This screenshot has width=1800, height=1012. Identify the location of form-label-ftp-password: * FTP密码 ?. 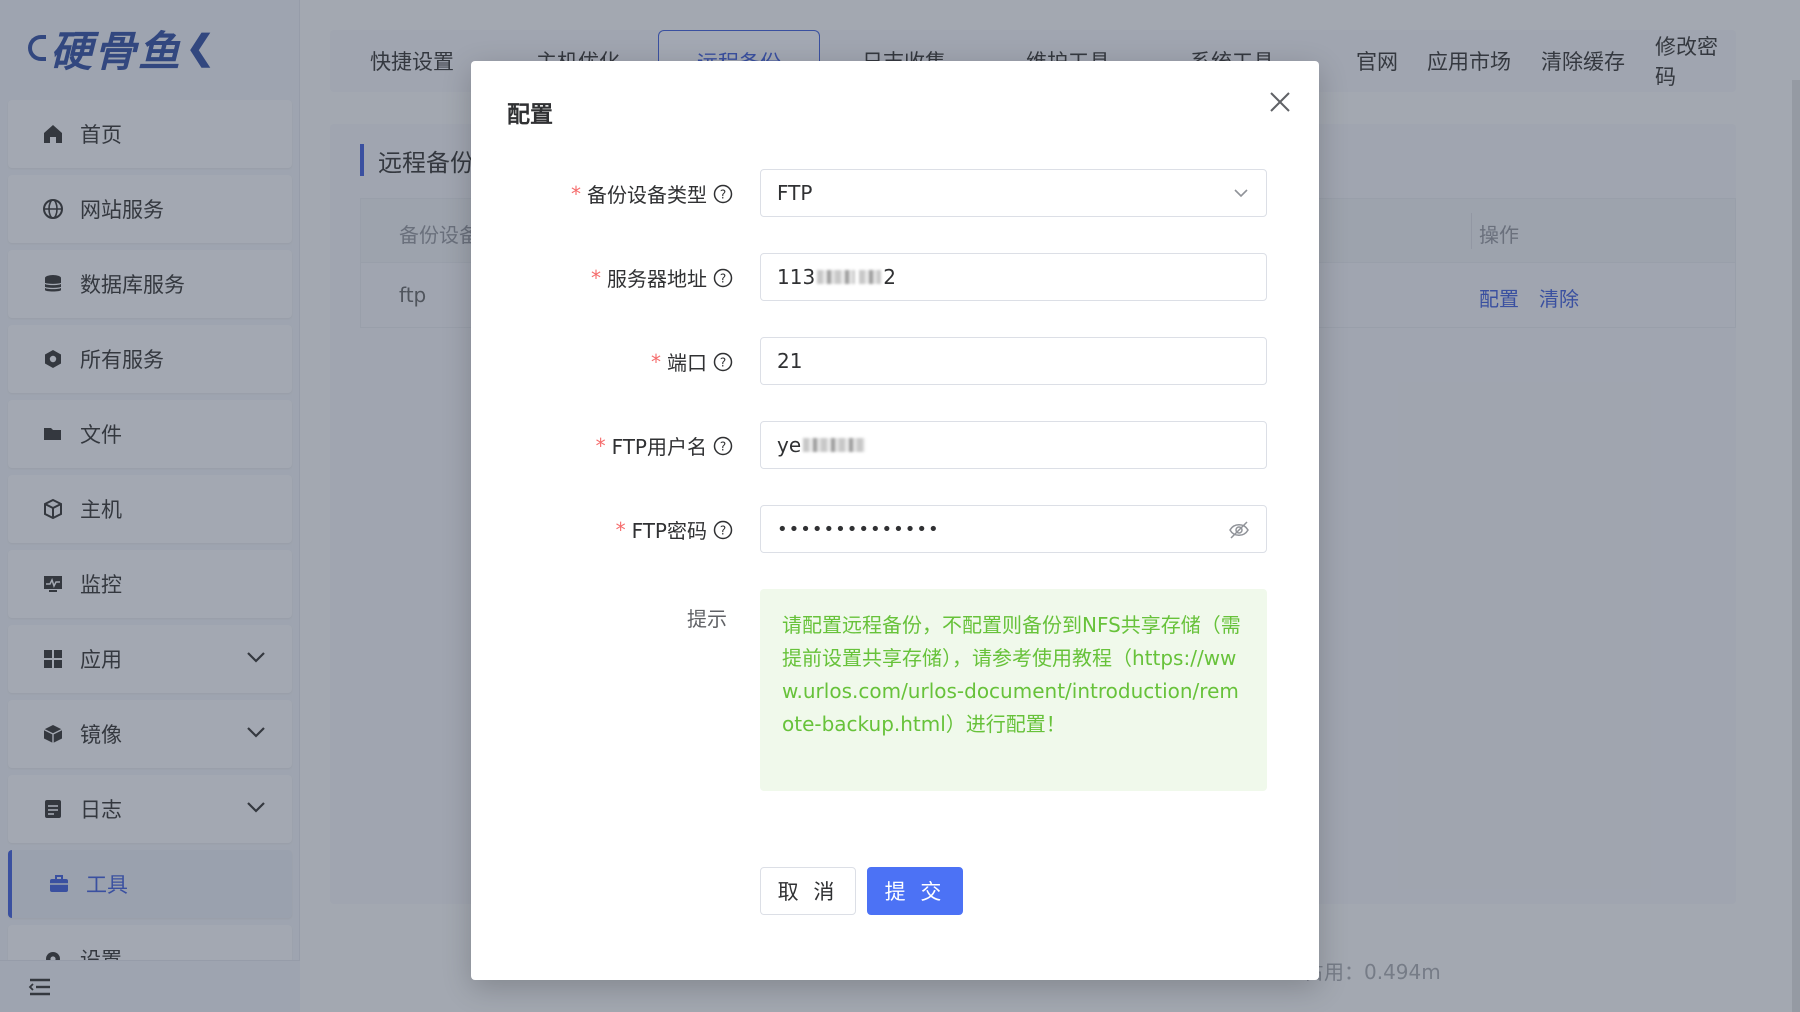
(674, 529).